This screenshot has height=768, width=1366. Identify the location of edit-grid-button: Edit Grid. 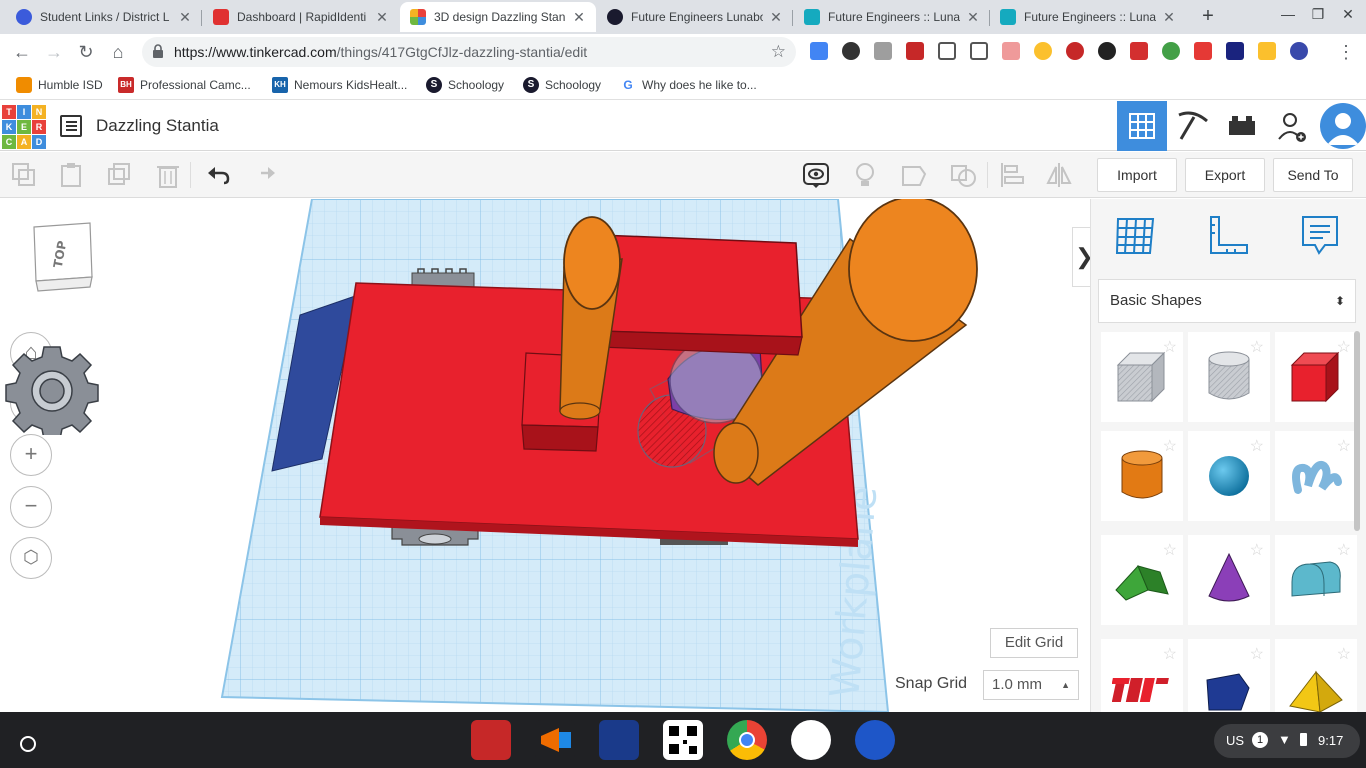
(1034, 643).